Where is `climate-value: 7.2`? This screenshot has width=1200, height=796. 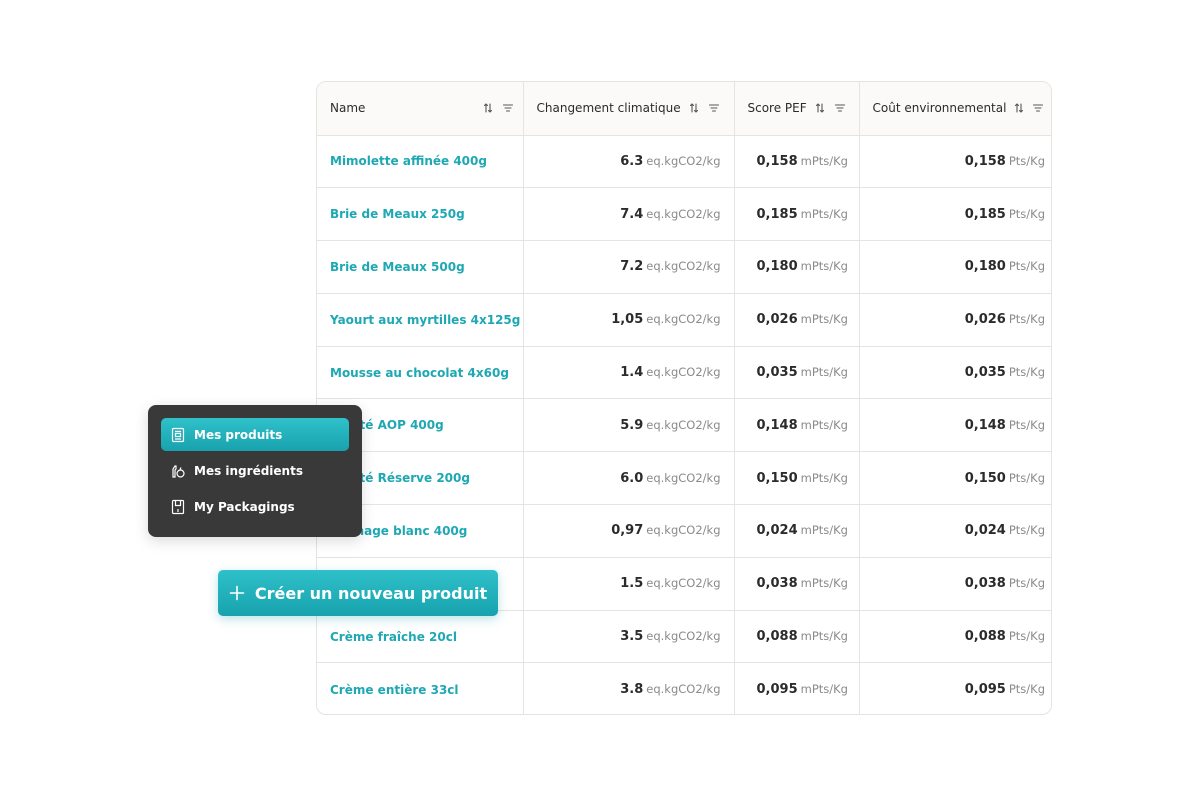
climate-value: 7.2 is located at coordinates (632, 267).